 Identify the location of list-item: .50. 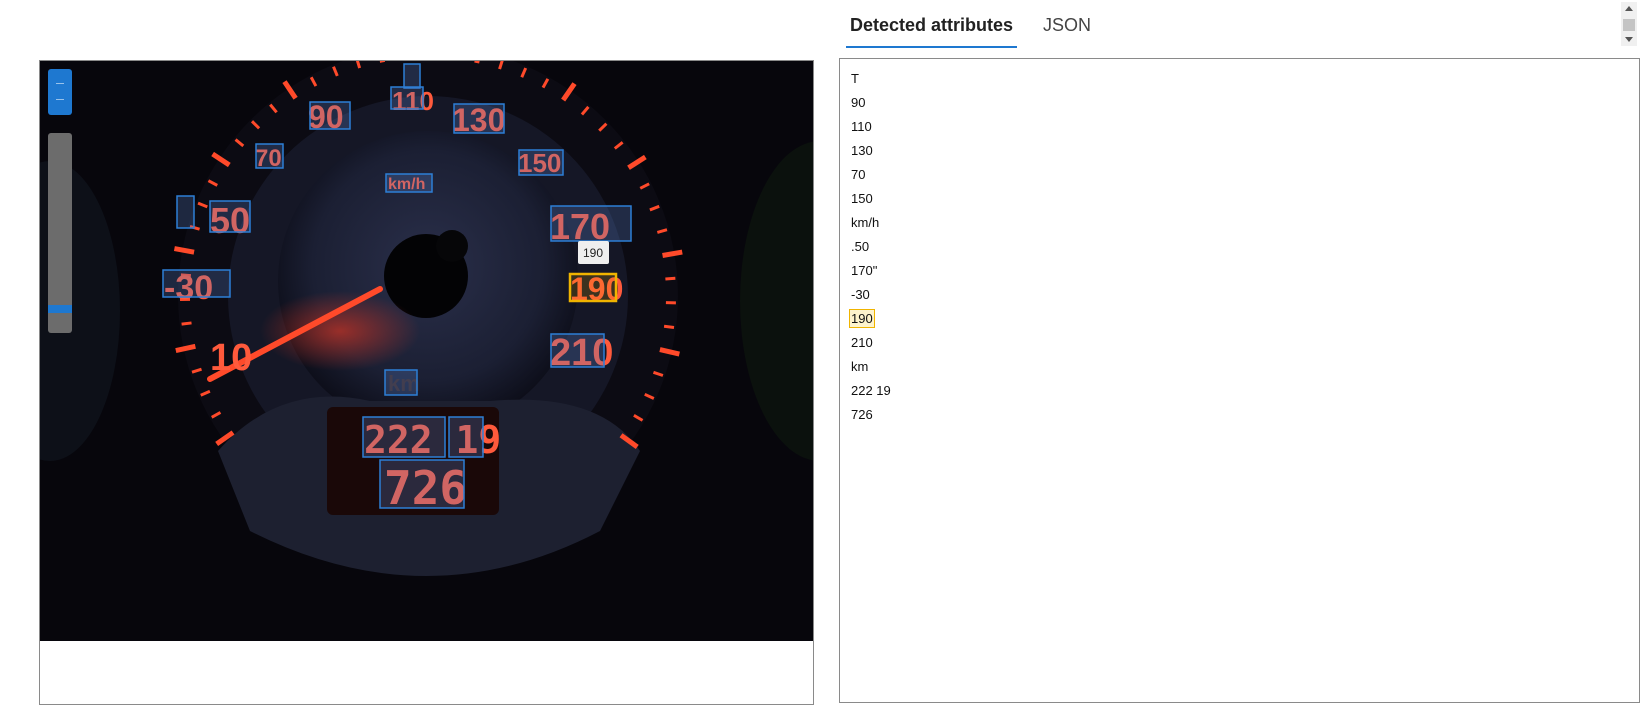
(1244, 247).